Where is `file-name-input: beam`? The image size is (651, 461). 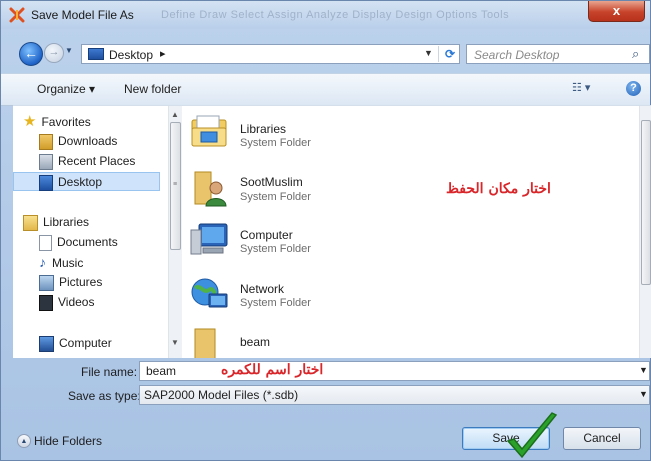
file-name-input: beam is located at coordinates (161, 371).